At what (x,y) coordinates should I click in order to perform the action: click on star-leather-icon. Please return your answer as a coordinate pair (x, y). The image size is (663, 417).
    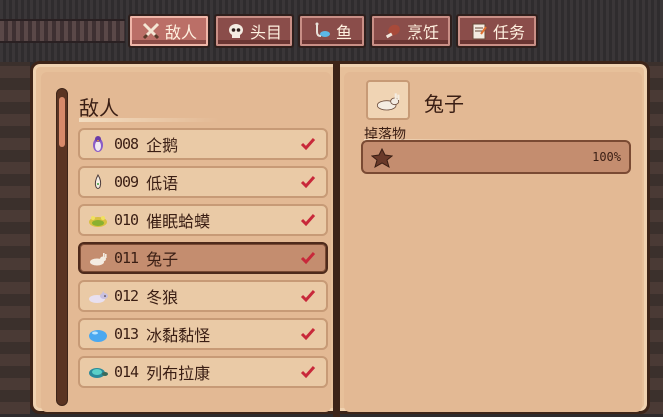
    Looking at the image, I should click on (382, 158).